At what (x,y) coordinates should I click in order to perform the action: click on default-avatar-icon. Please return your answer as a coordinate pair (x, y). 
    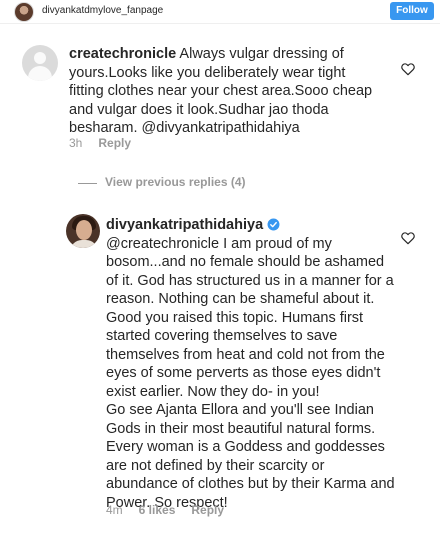
    Looking at the image, I should click on (40, 63).